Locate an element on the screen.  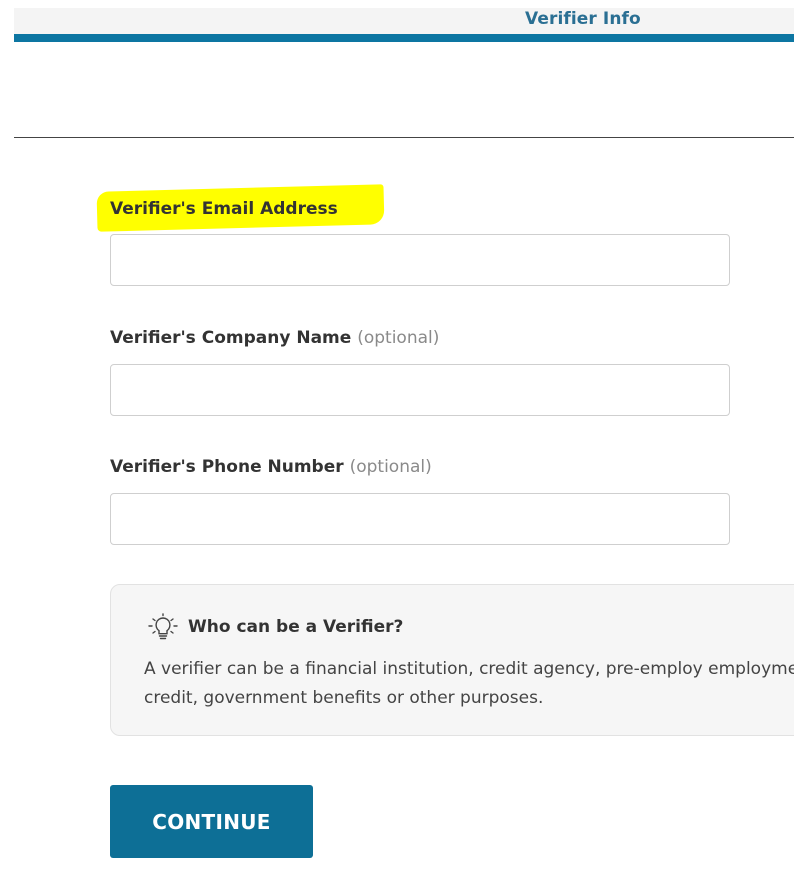
email-label: Verifier's Email Address is located at coordinates (224, 209).